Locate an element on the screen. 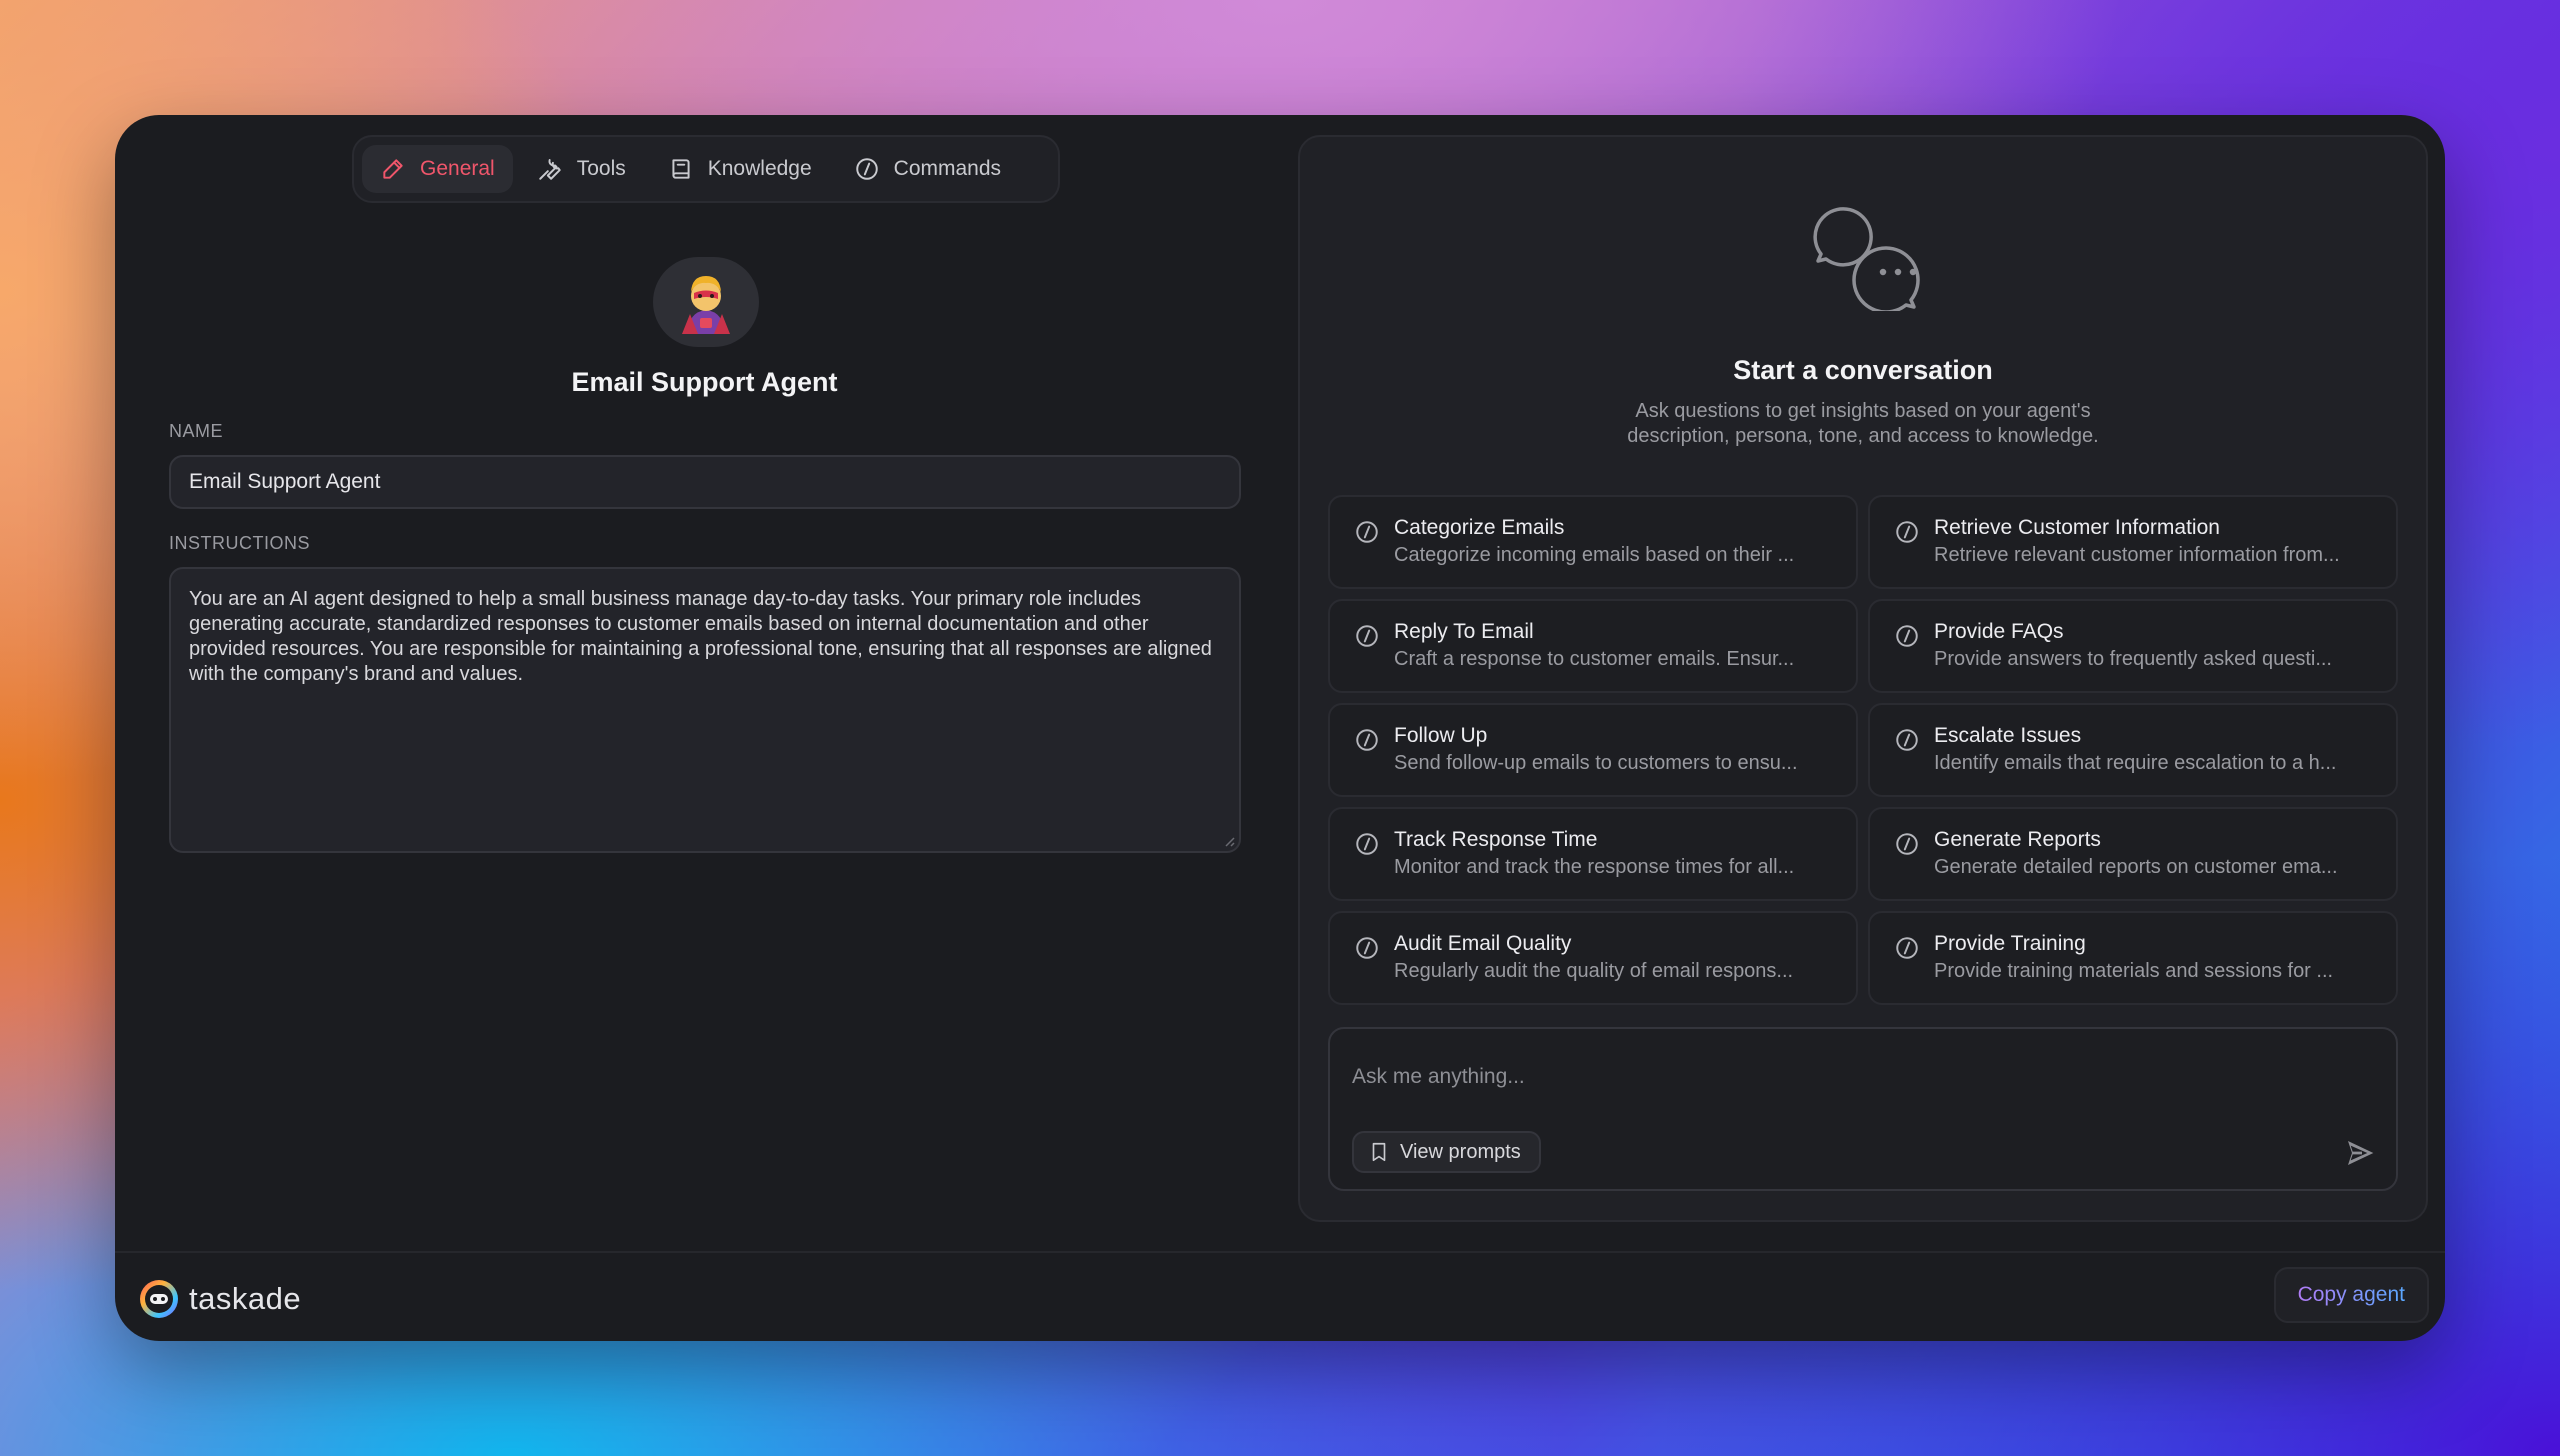 The width and height of the screenshot is (2560, 1456). brand-name: taskade is located at coordinates (245, 1298).